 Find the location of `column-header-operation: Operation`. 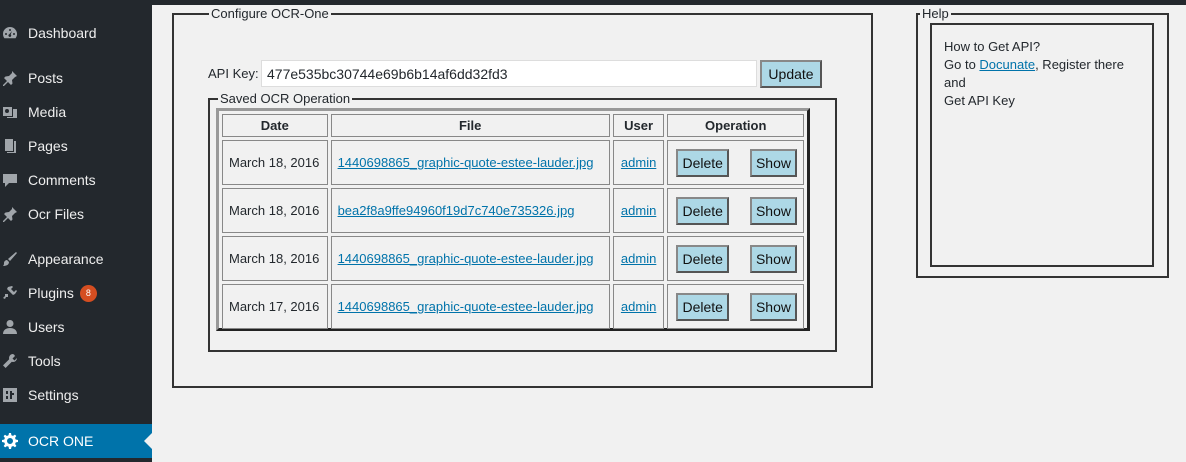

column-header-operation: Operation is located at coordinates (735, 125).